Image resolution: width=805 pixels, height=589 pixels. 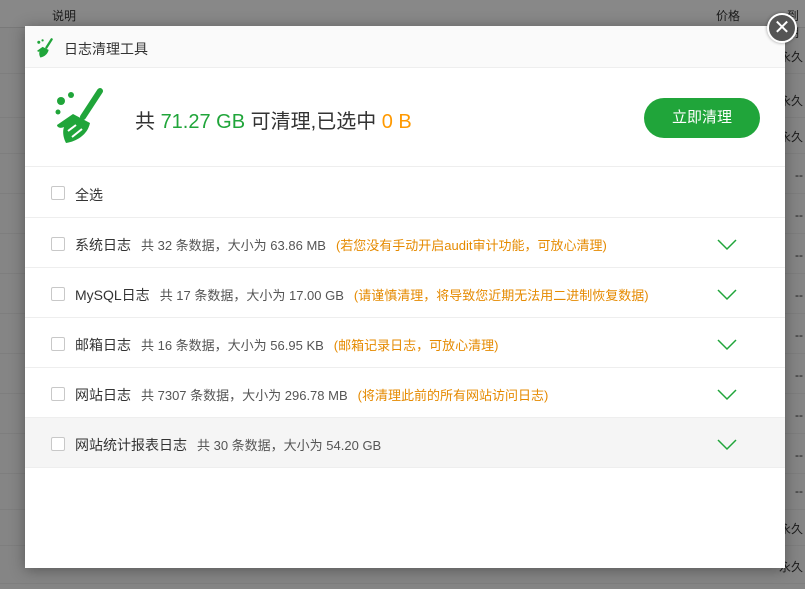 I want to click on summary-prefix: 共, so click(x=148, y=122).